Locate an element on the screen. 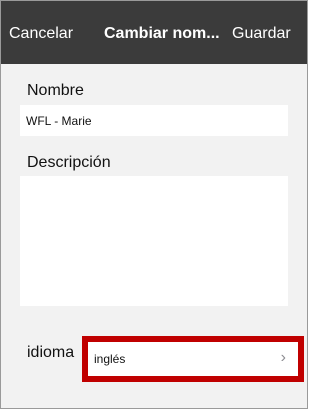 The width and height of the screenshot is (320, 409). language-label: idioma is located at coordinates (51, 352).